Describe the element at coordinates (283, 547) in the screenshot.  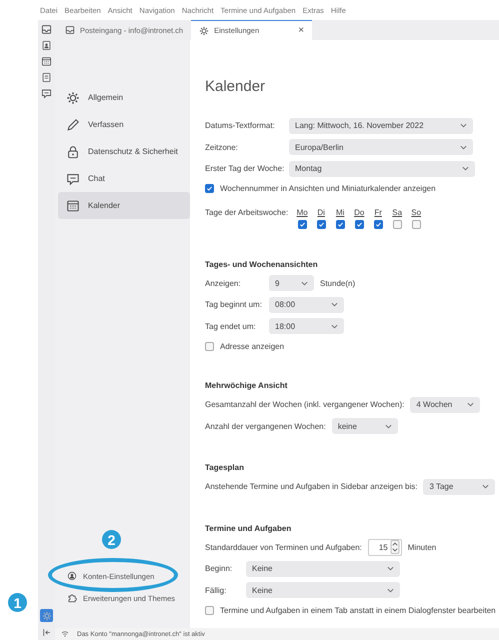
I see `field-label: Standarddauer von Terminen und Aufgaben:` at that location.